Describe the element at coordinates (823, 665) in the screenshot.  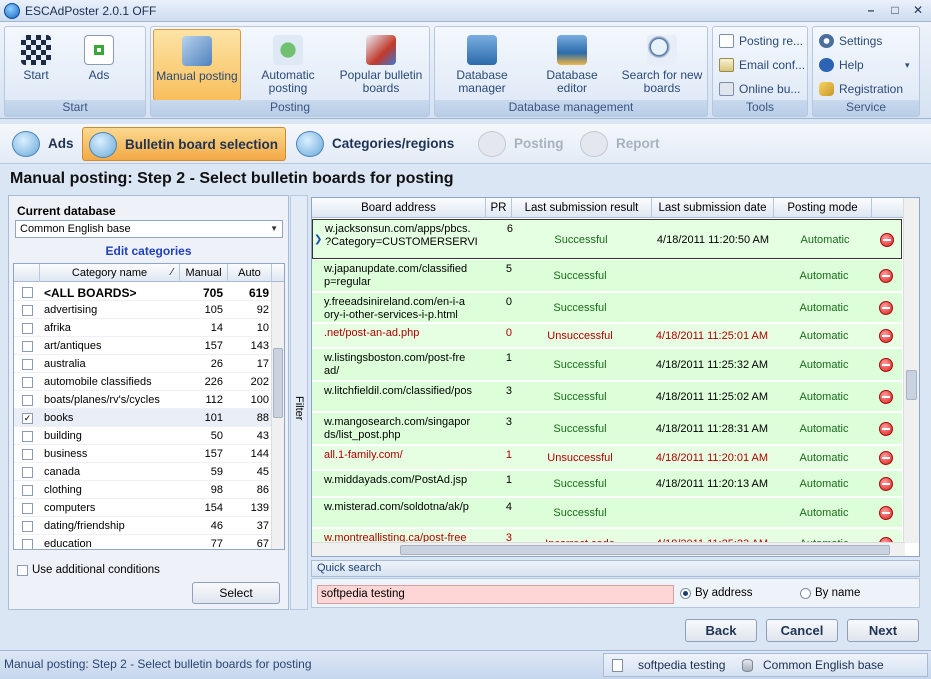
I see `status-database: Common English base` at that location.